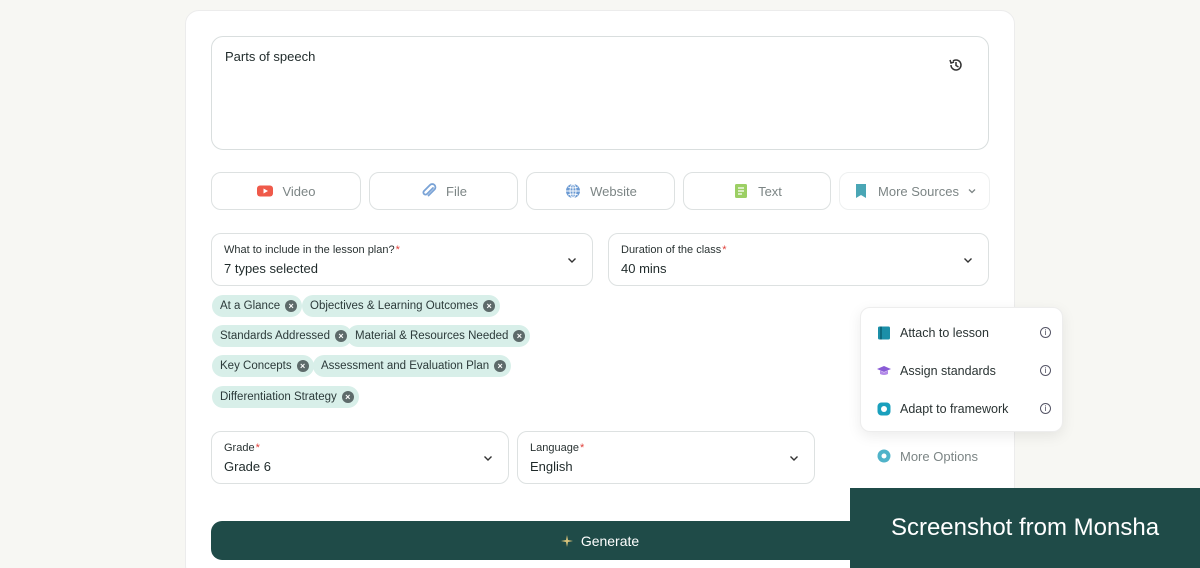 Image resolution: width=1200 pixels, height=568 pixels. I want to click on paperclip-icon, so click(429, 190).